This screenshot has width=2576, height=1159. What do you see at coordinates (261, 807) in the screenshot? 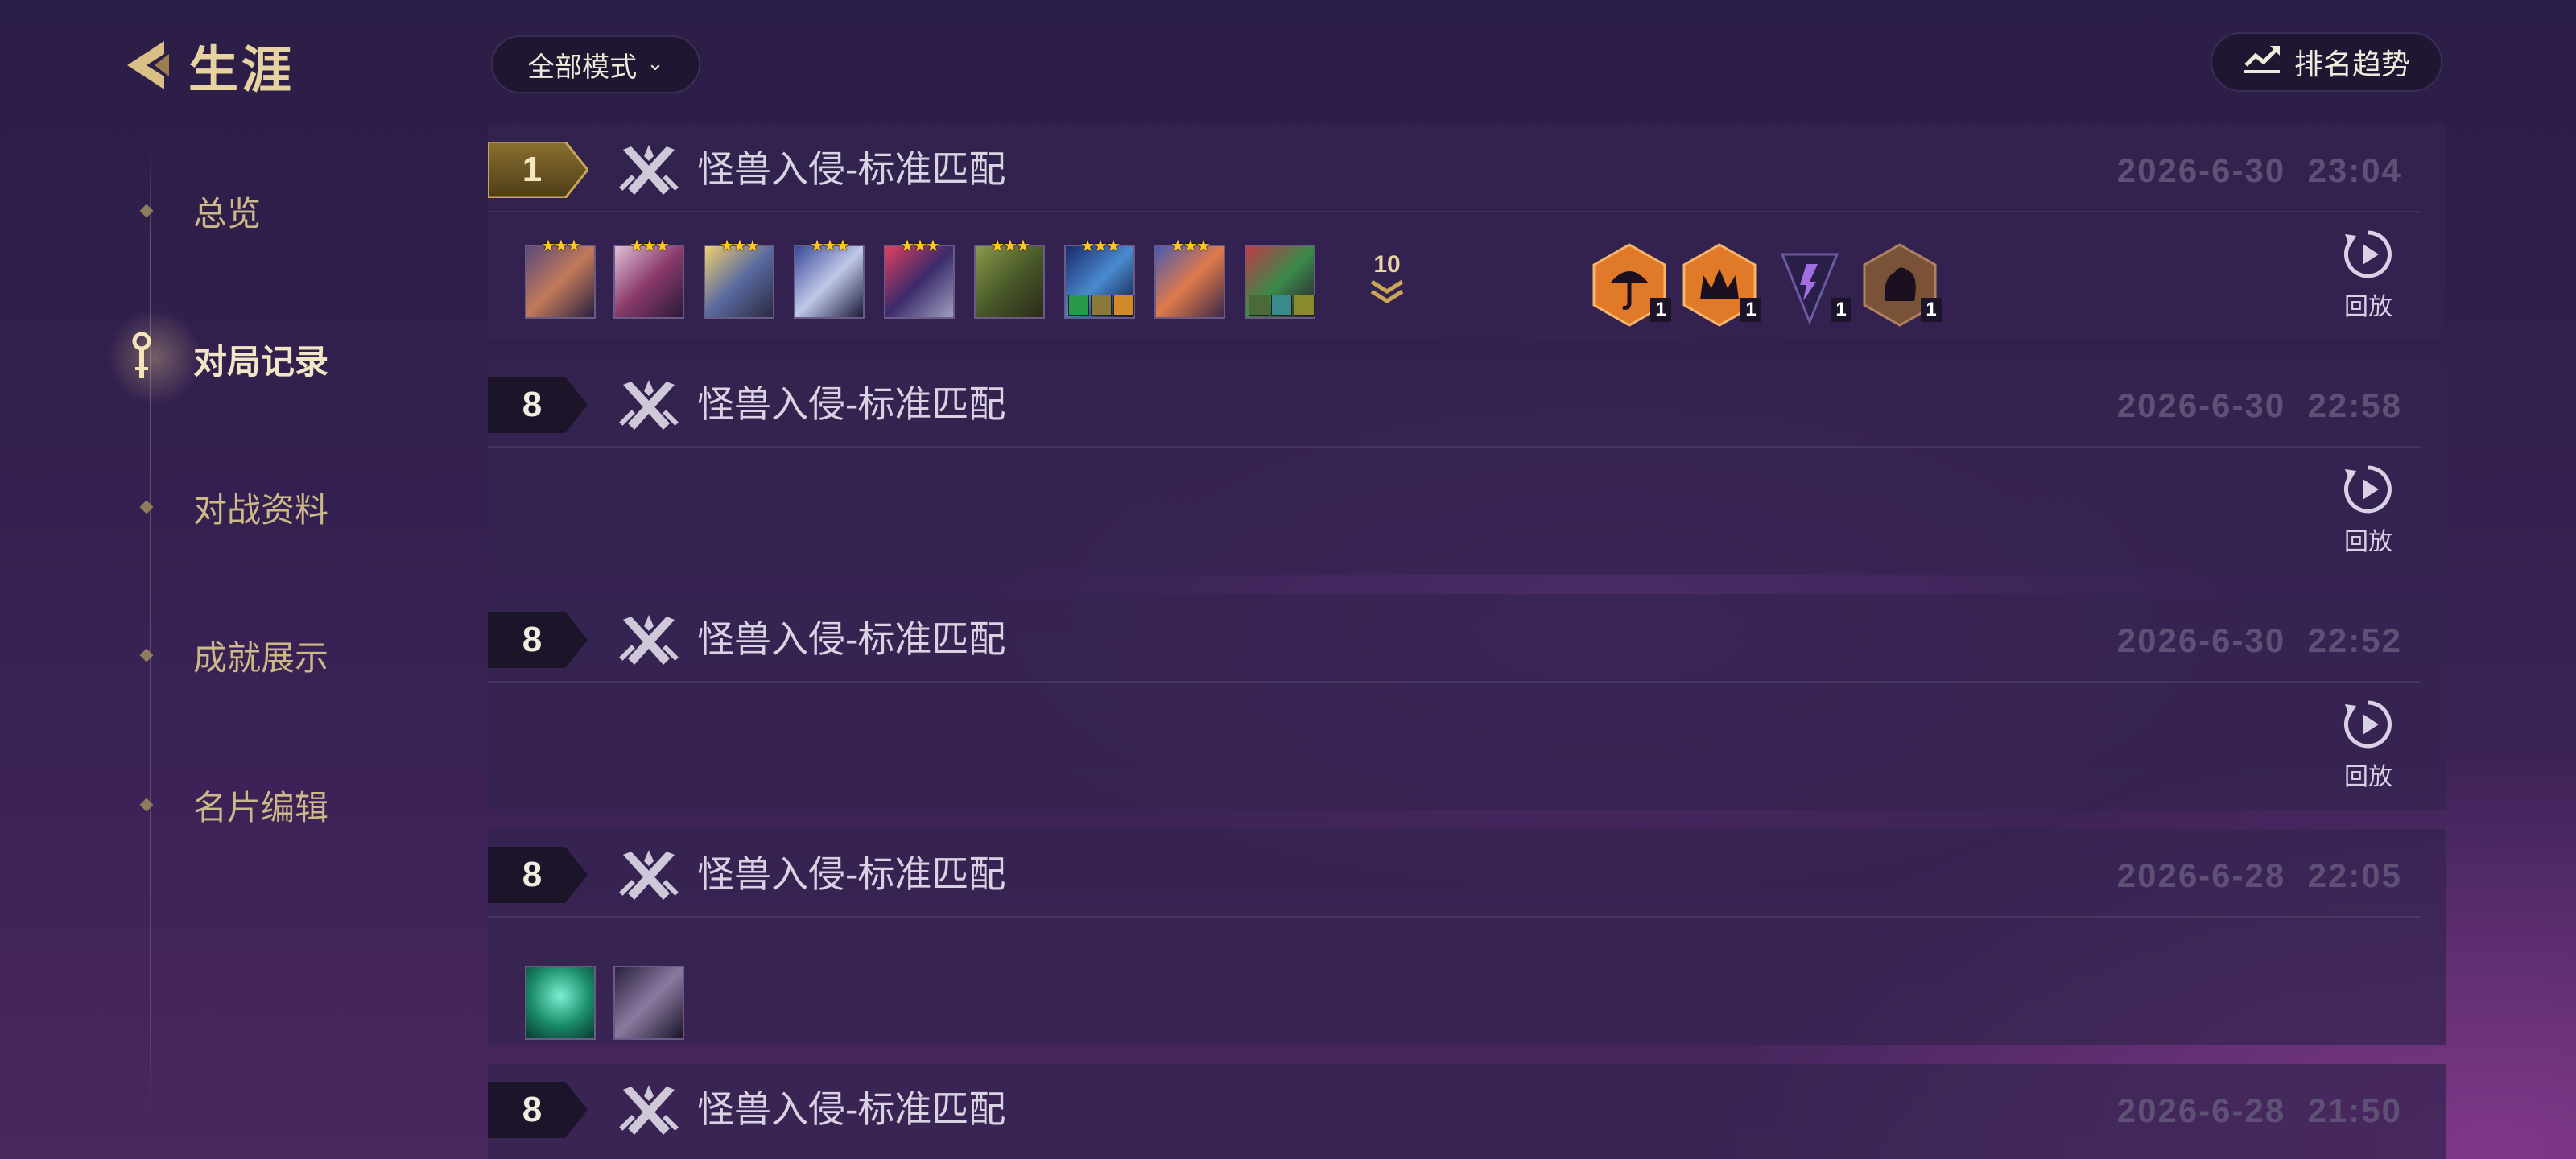
I see `sidebar-item-label: 名片编辑` at bounding box center [261, 807].